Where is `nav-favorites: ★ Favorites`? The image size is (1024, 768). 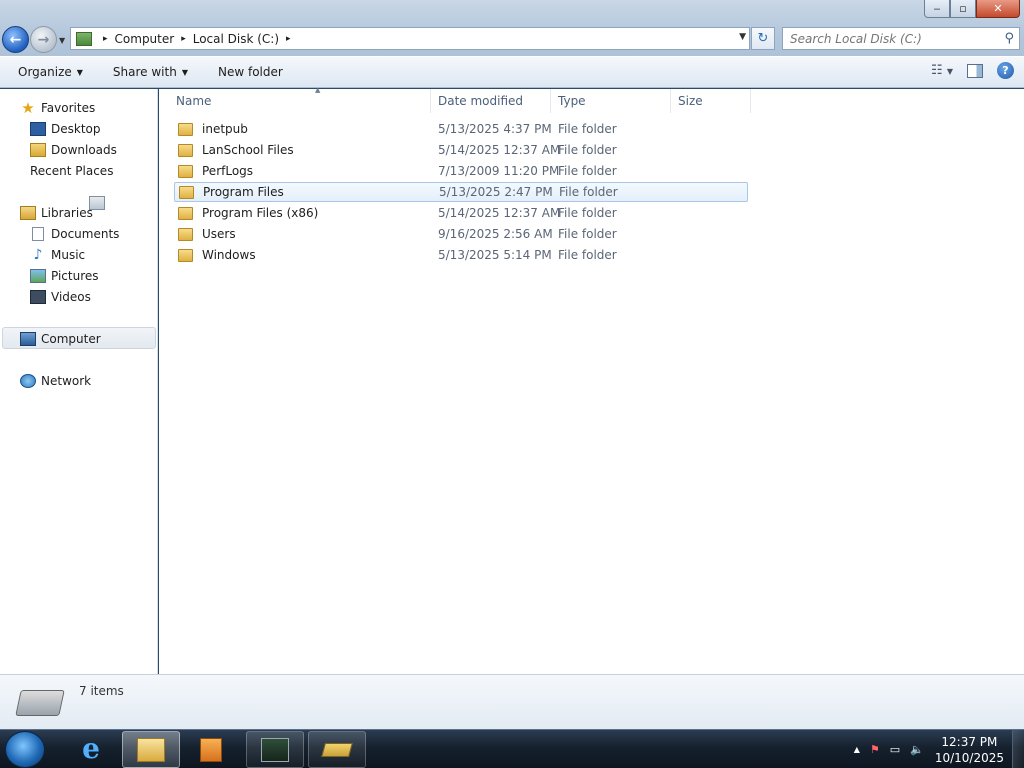
nav-favorites: ★ Favorites is located at coordinates (57, 107).